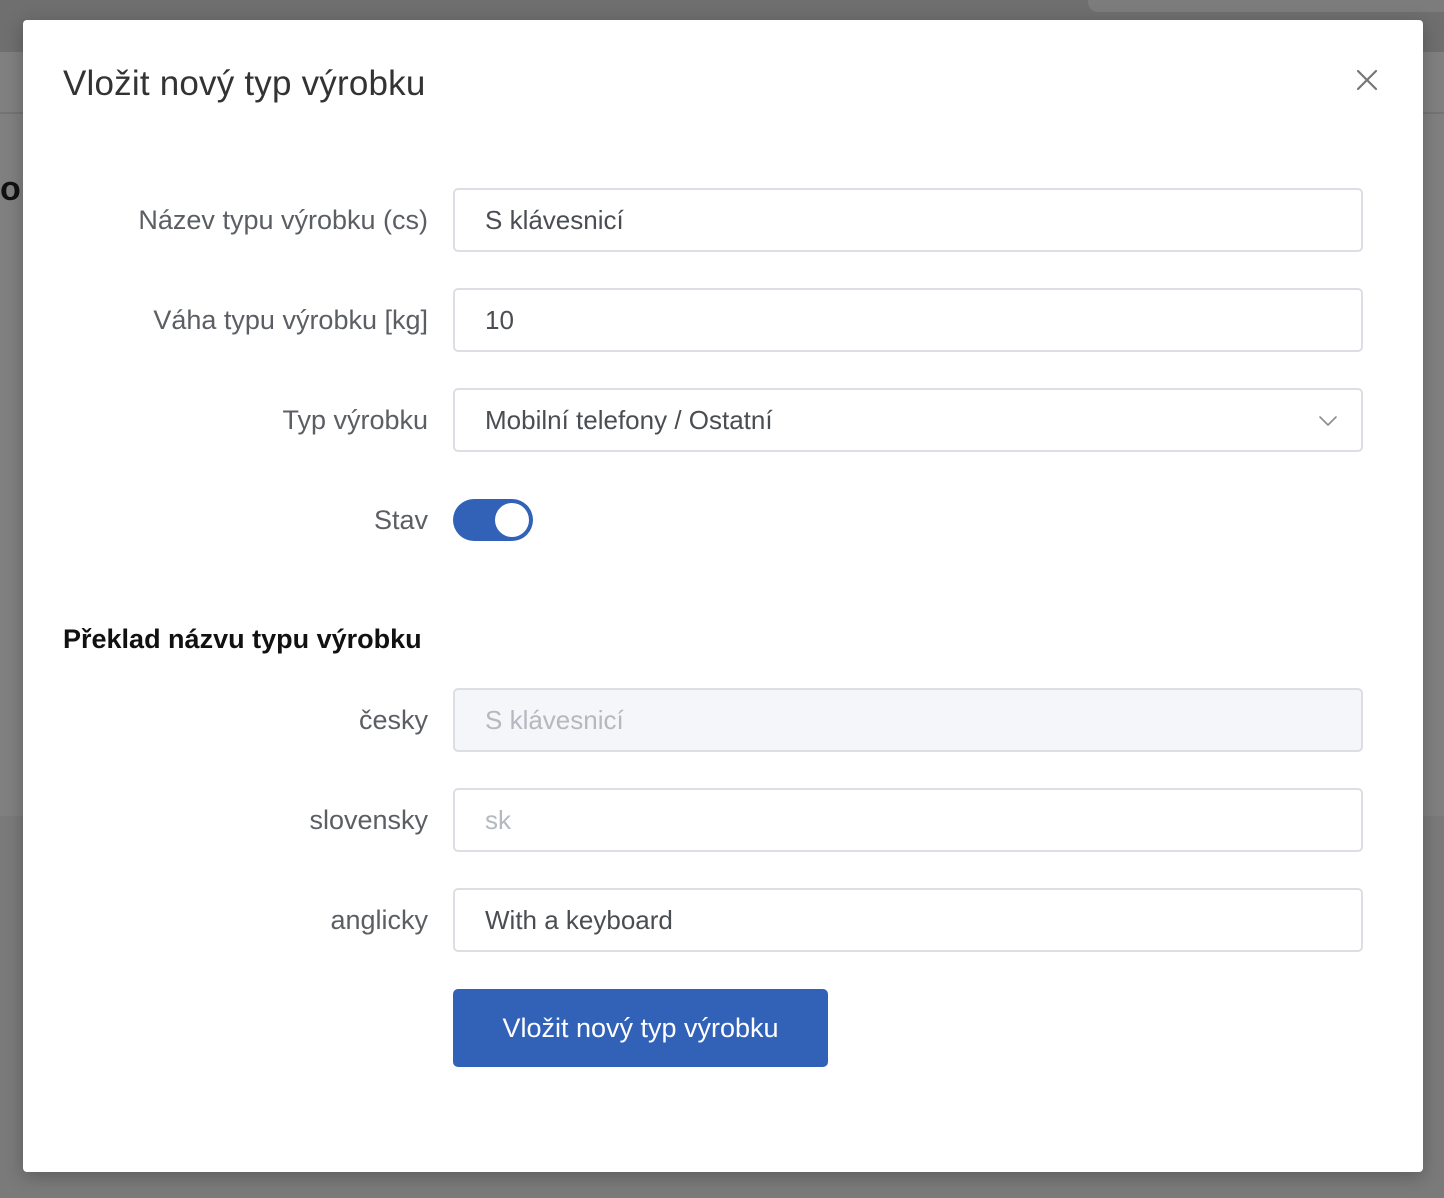  Describe the element at coordinates (723, 520) in the screenshot. I see `form-row-status: Stav` at that location.